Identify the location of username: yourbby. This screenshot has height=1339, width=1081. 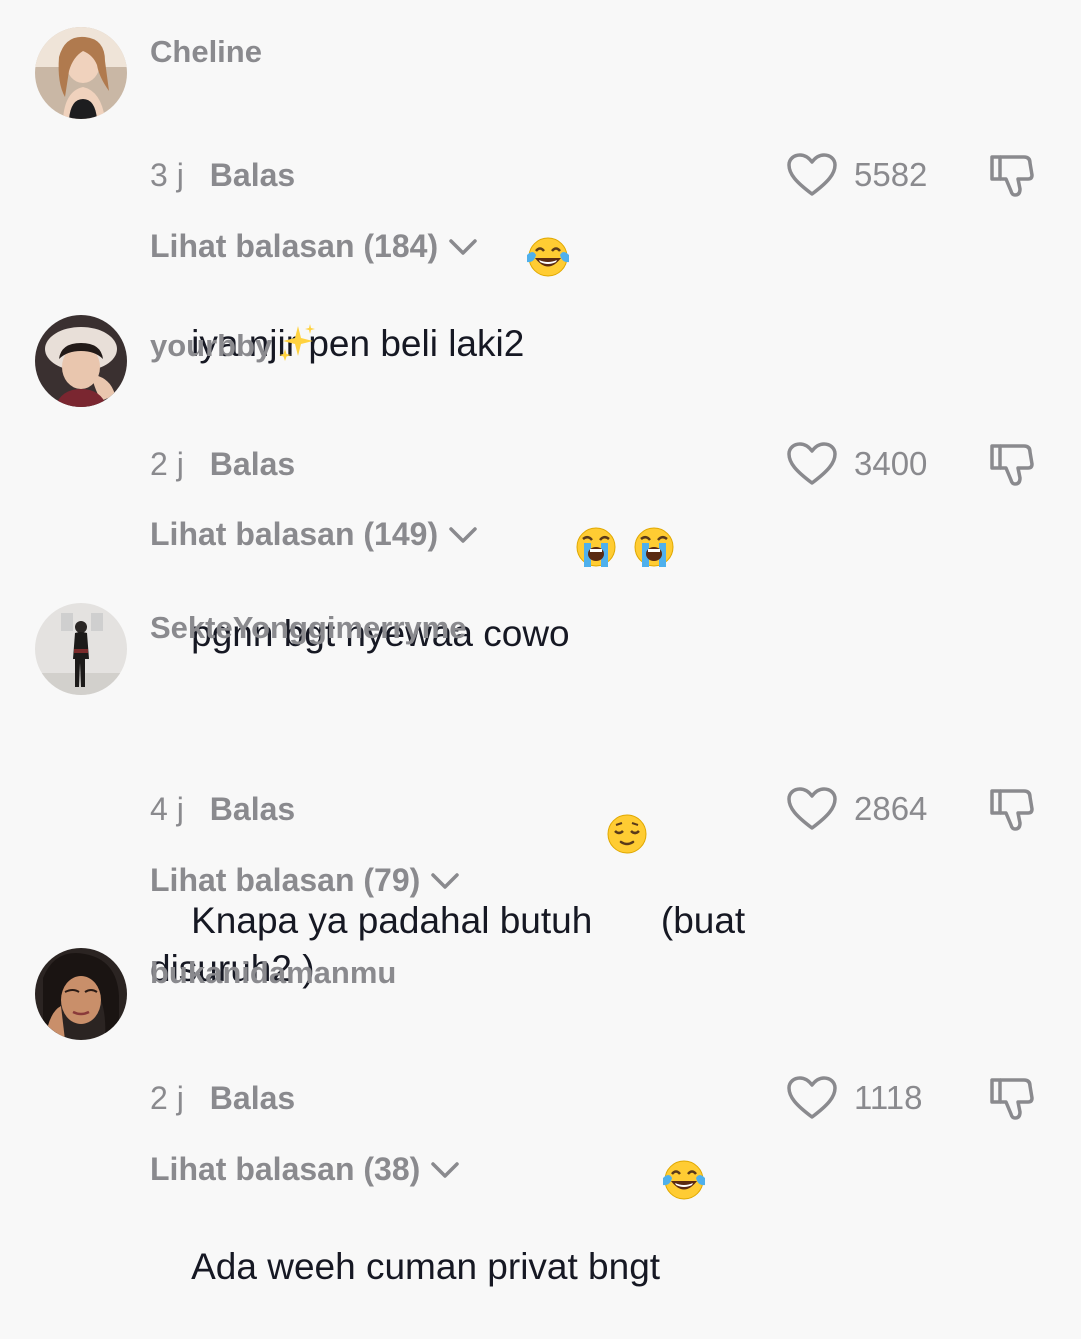
(234, 343).